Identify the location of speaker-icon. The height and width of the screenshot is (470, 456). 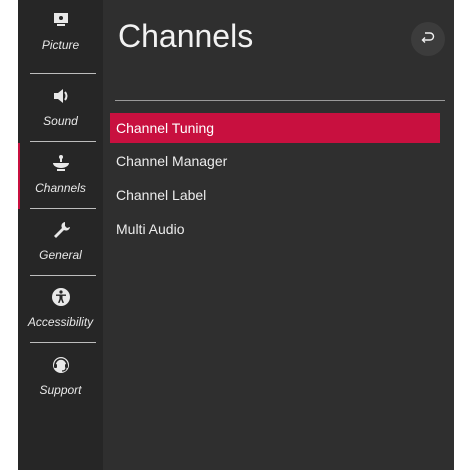
(60, 98).